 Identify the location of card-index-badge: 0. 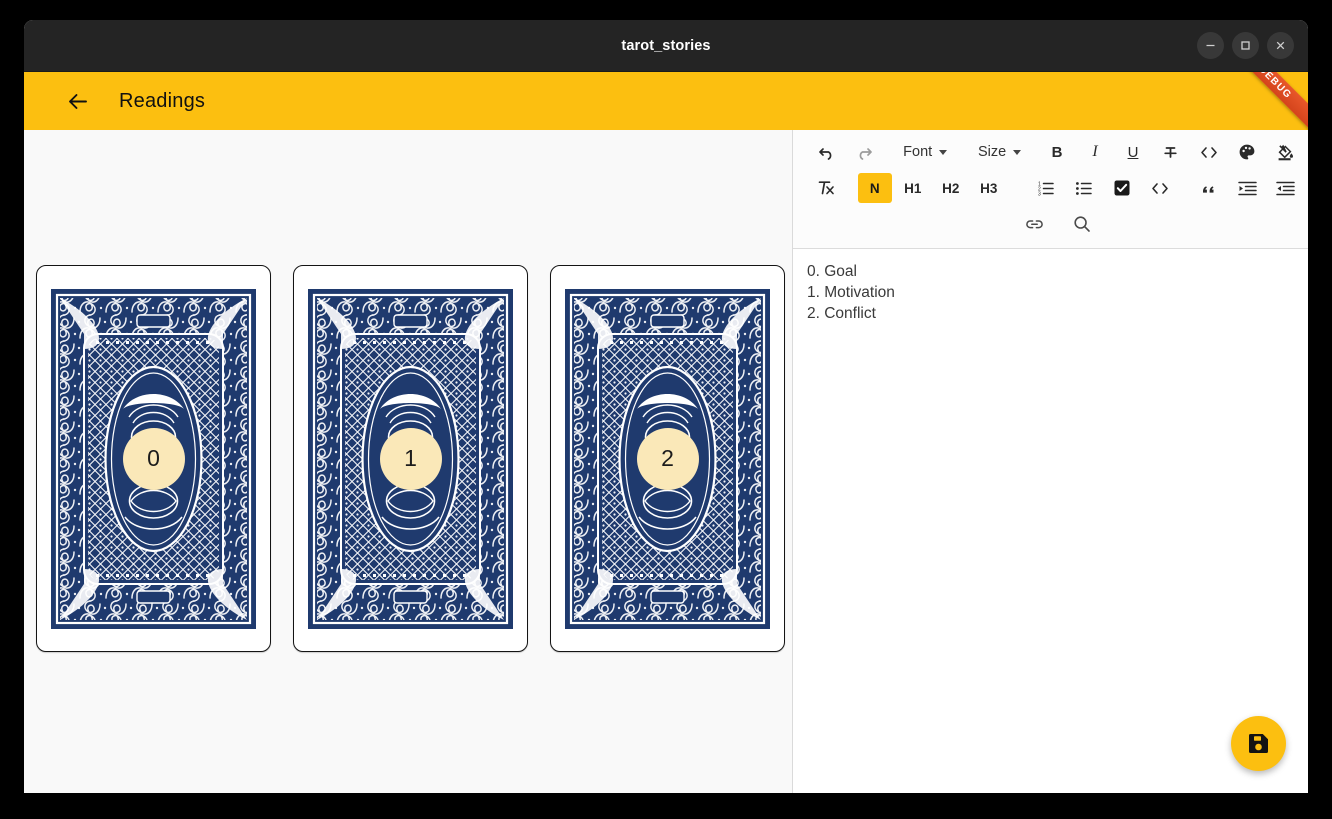
(153, 458).